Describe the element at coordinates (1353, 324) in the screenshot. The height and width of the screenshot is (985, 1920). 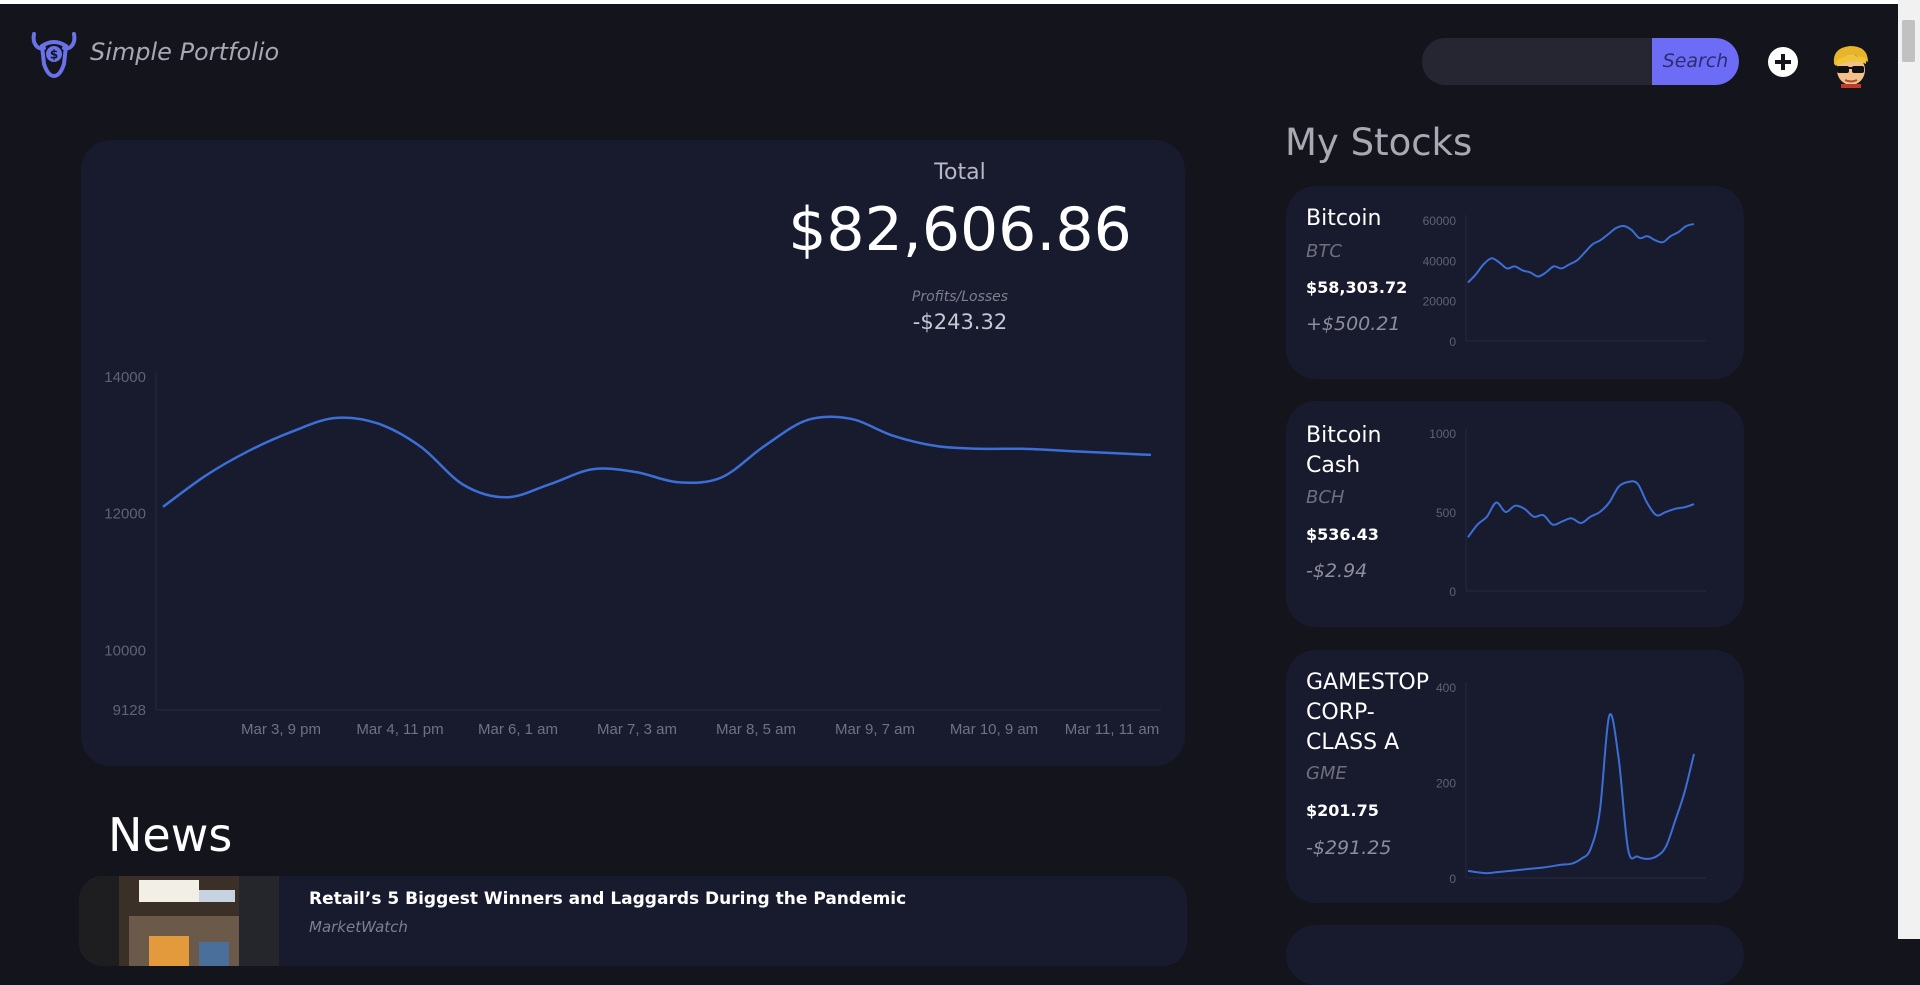
I see `stock-change: +$500.21` at that location.